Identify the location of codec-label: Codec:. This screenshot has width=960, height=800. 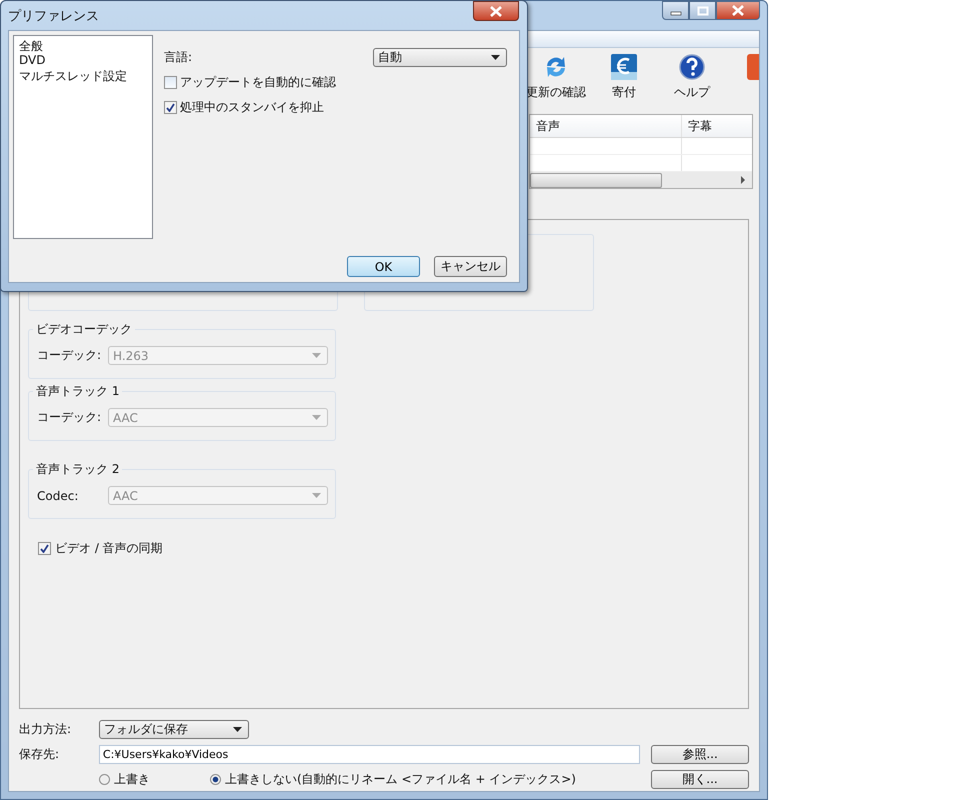
(58, 495).